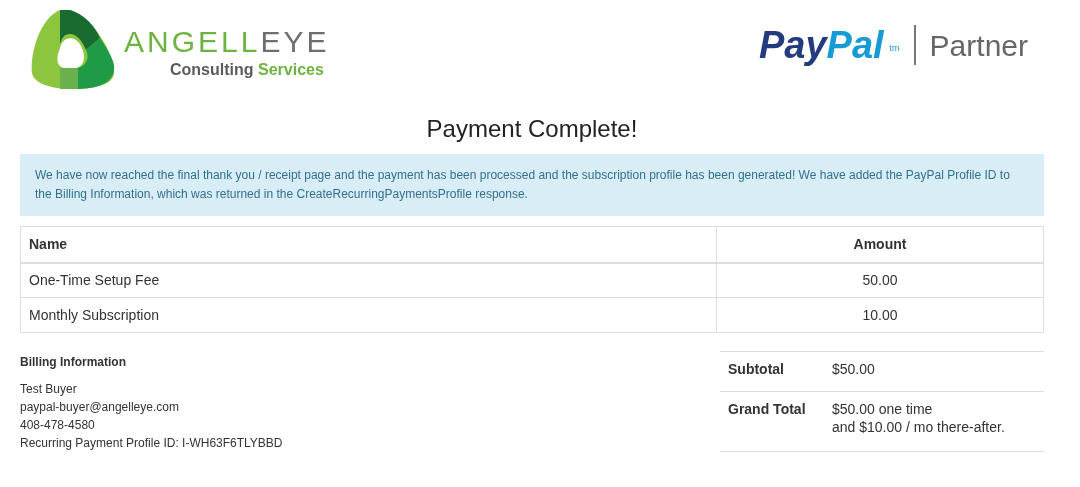 This screenshot has width=1080, height=487. I want to click on billing-line: paypal-buyer@angelleye.com, so click(100, 407).